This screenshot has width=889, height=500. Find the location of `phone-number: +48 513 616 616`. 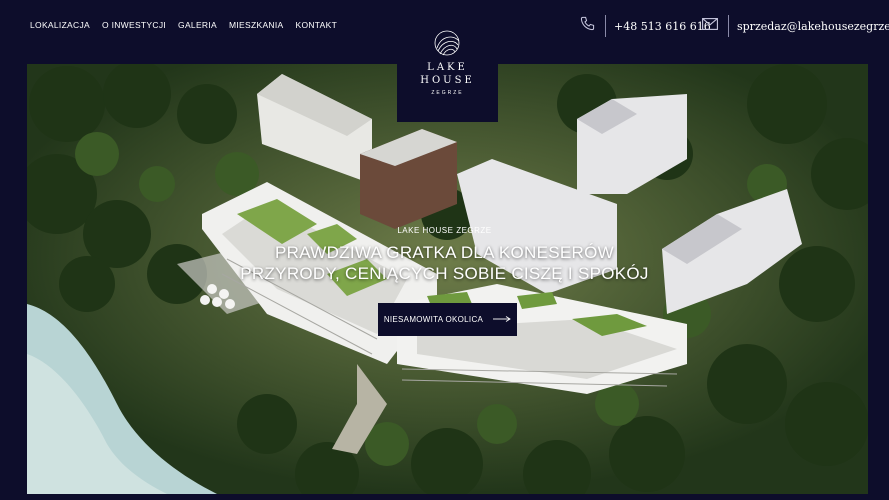

phone-number: +48 513 616 616 is located at coordinates (662, 26).